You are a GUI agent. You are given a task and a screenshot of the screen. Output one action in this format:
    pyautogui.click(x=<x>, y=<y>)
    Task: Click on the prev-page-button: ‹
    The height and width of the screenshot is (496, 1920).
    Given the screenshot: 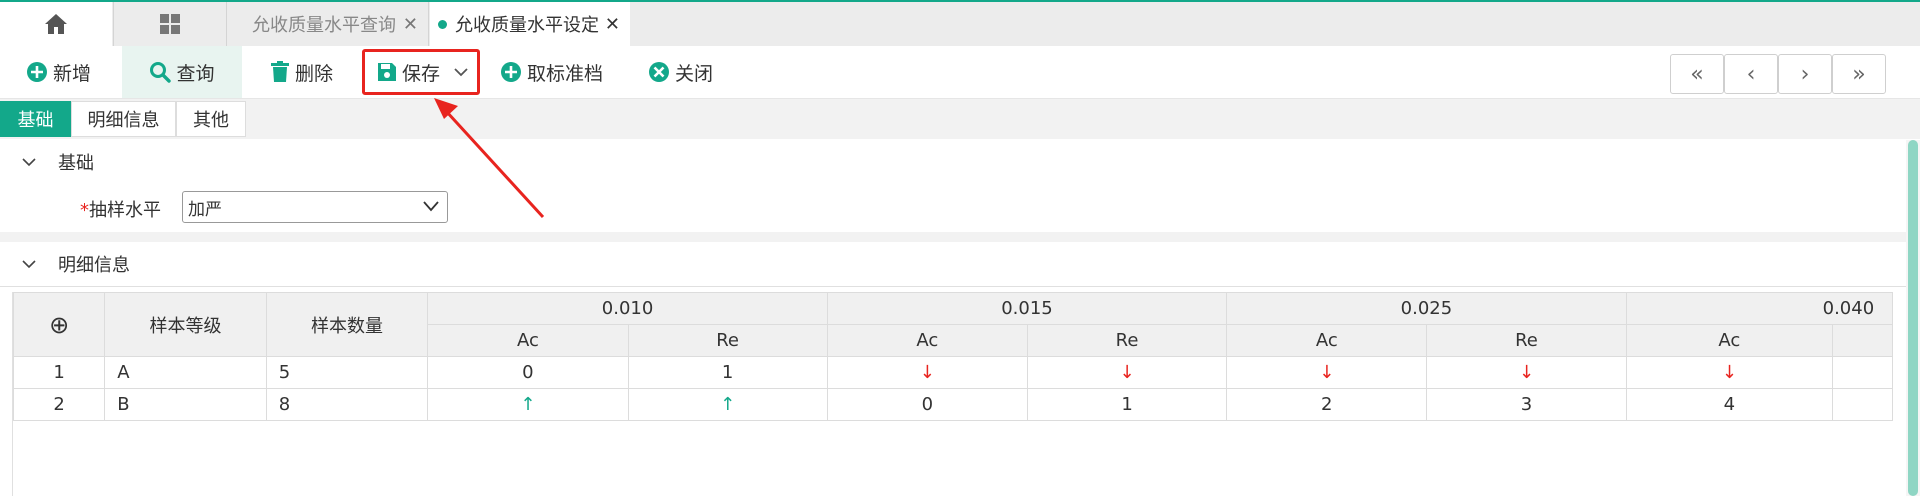 What is the action you would take?
    pyautogui.click(x=1751, y=74)
    